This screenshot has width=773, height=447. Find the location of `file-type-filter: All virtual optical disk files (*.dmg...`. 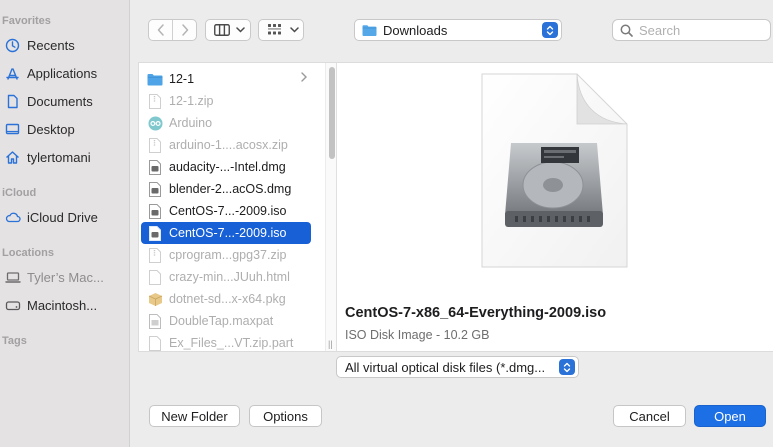

file-type-filter: All virtual optical disk files (*.dmg... is located at coordinates (457, 367).